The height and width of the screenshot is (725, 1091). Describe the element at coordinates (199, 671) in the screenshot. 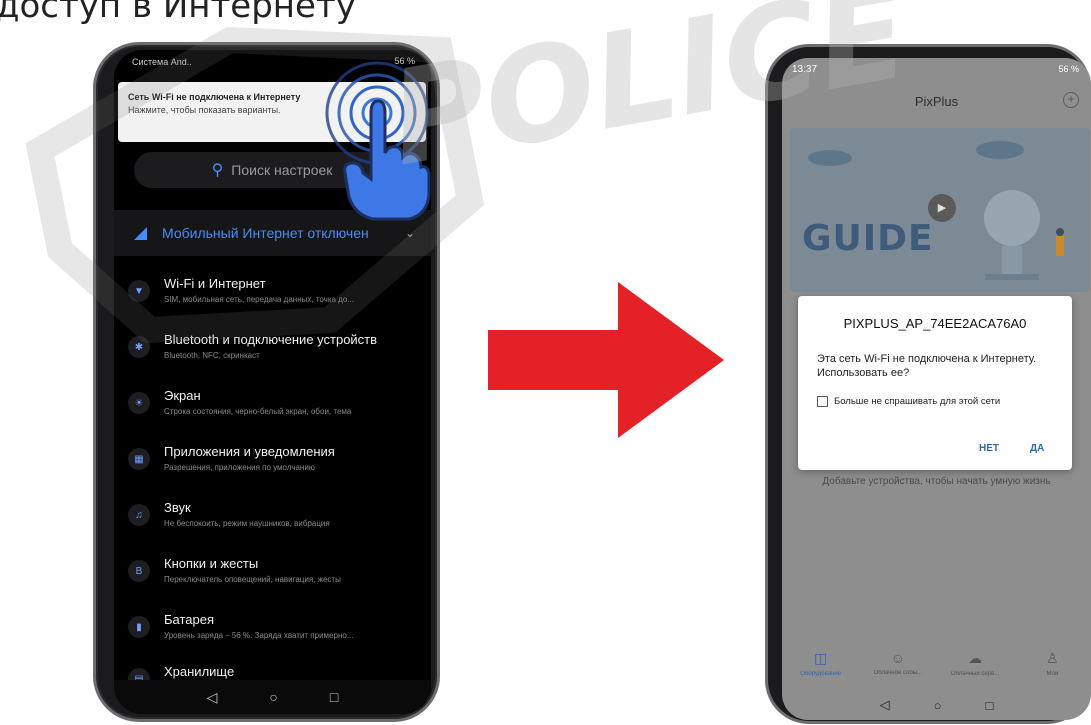

I see `settings-item-title: Хранилище` at that location.